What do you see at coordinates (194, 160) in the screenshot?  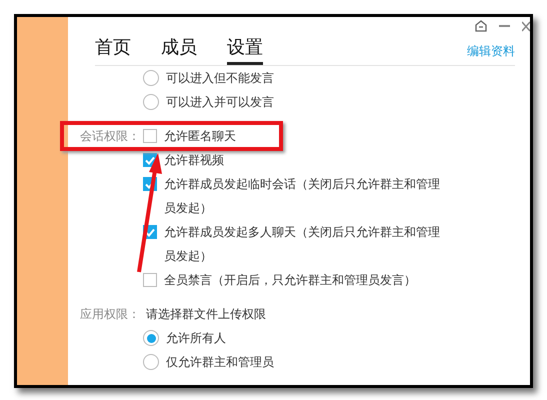 I see `option-label: 允许群视频` at bounding box center [194, 160].